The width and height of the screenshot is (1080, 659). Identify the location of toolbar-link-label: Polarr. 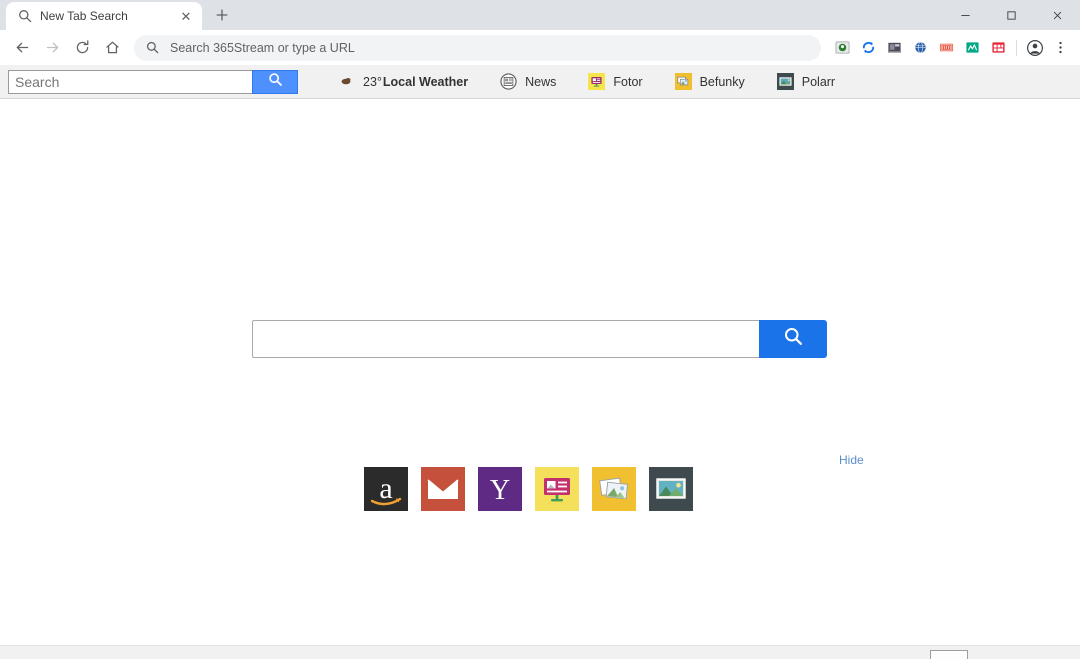
(818, 81).